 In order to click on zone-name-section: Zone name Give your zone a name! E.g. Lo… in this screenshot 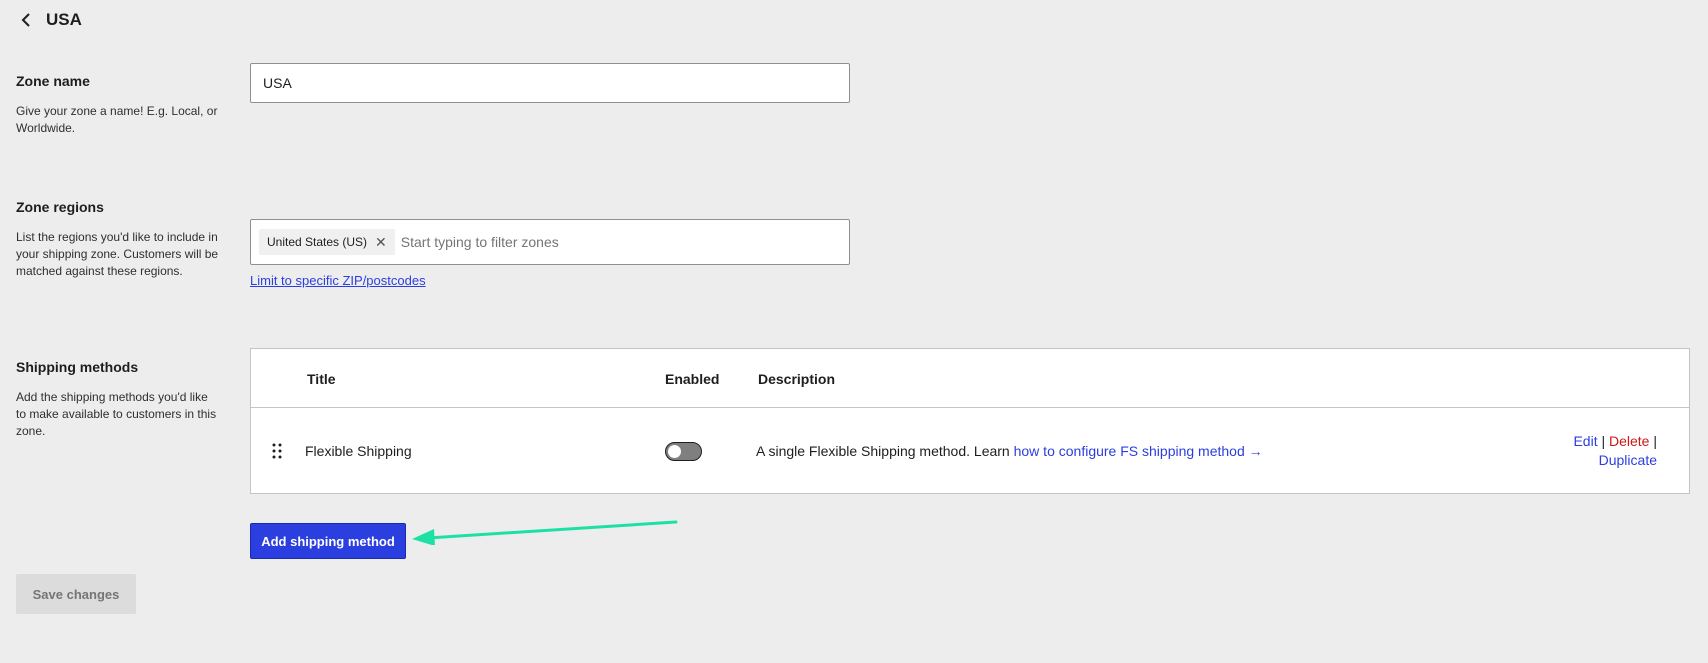, I will do `click(118, 105)`.